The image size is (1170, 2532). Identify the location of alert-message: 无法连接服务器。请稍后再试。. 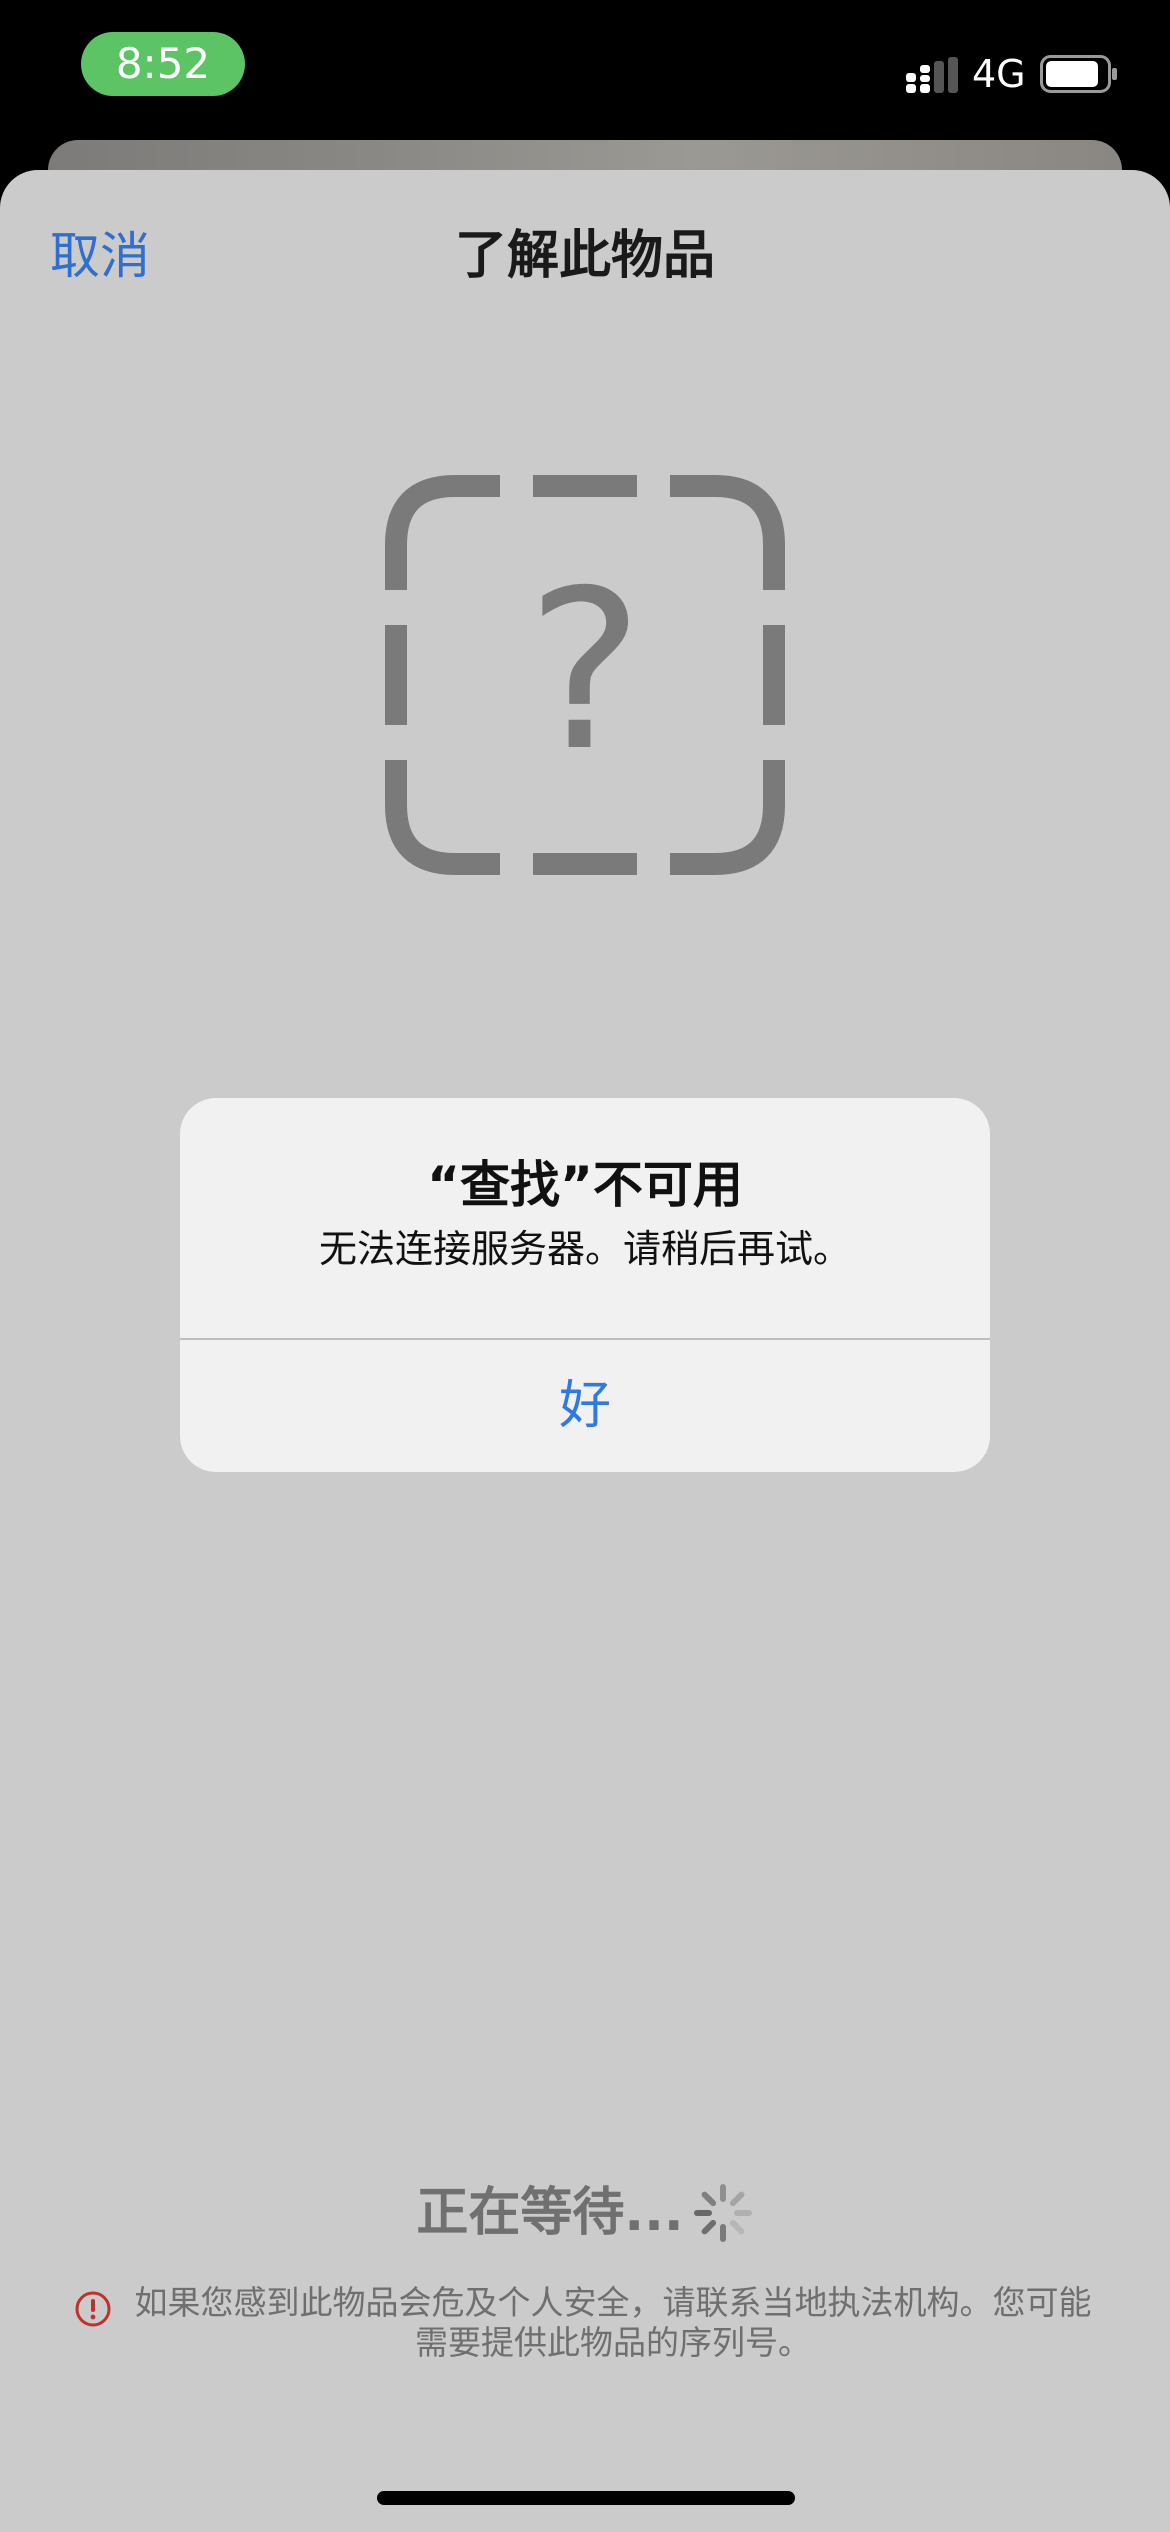
(584, 1249).